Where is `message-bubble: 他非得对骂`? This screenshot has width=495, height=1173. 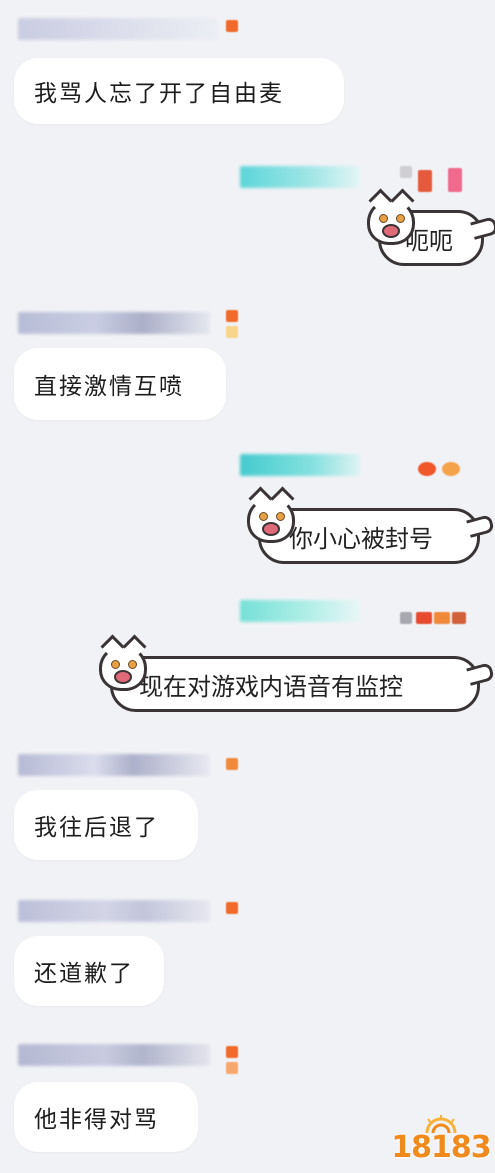
message-bubble: 他非得对骂 is located at coordinates (106, 1117).